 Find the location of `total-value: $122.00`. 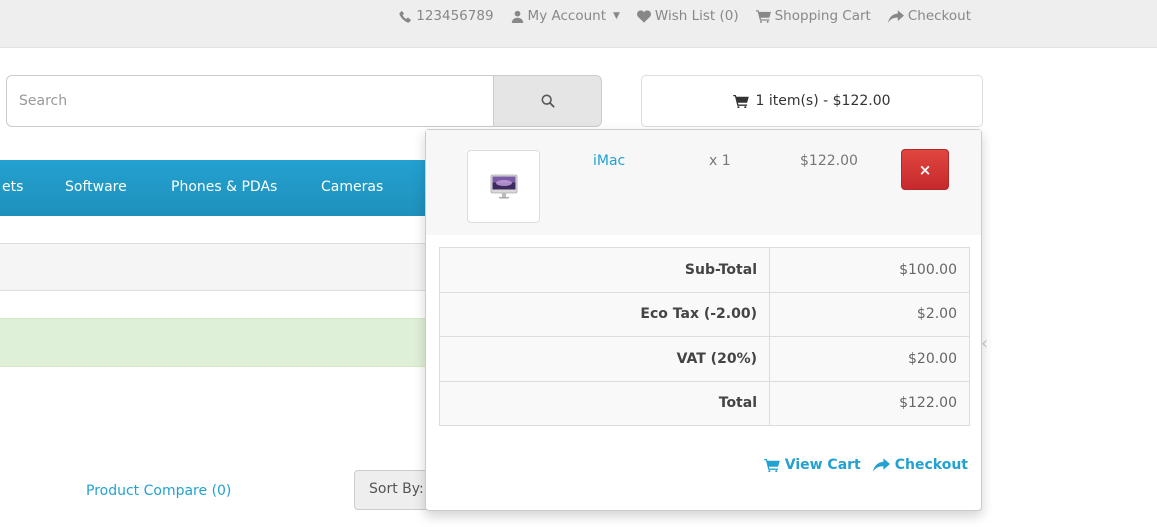

total-value: $122.00 is located at coordinates (869, 403).